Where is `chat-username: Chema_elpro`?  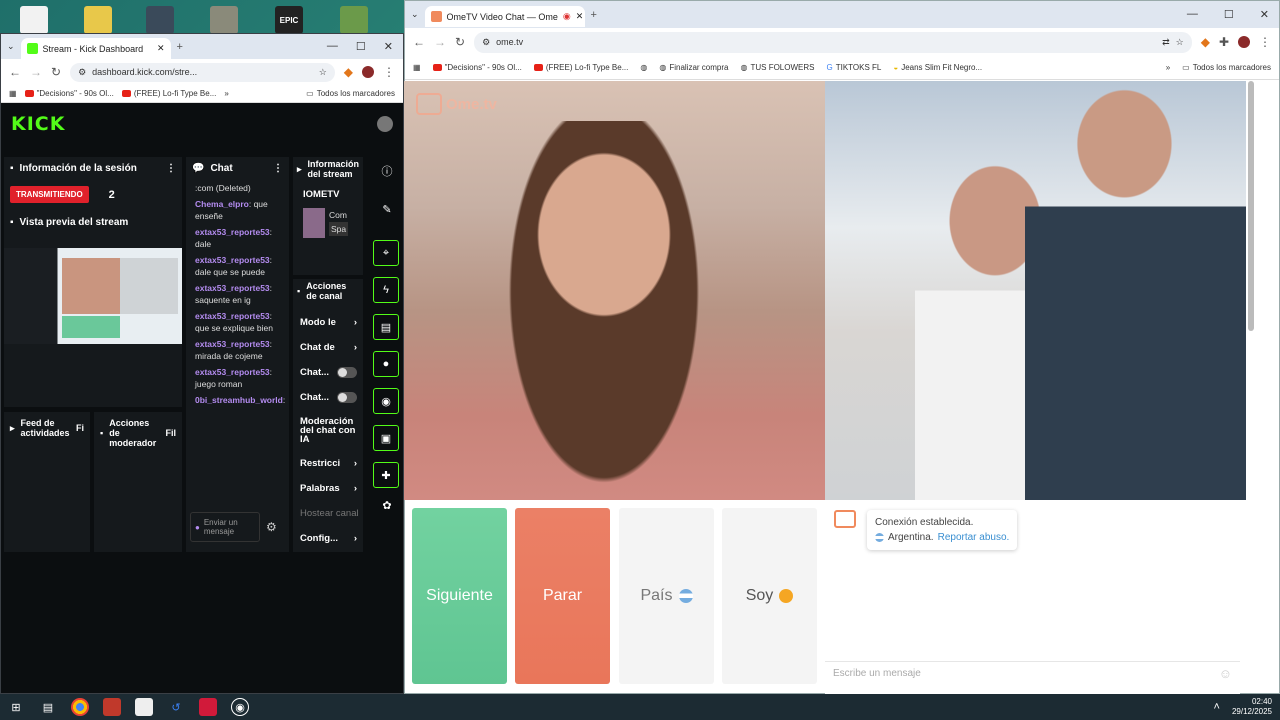
chat-username: Chema_elpro is located at coordinates (222, 204).